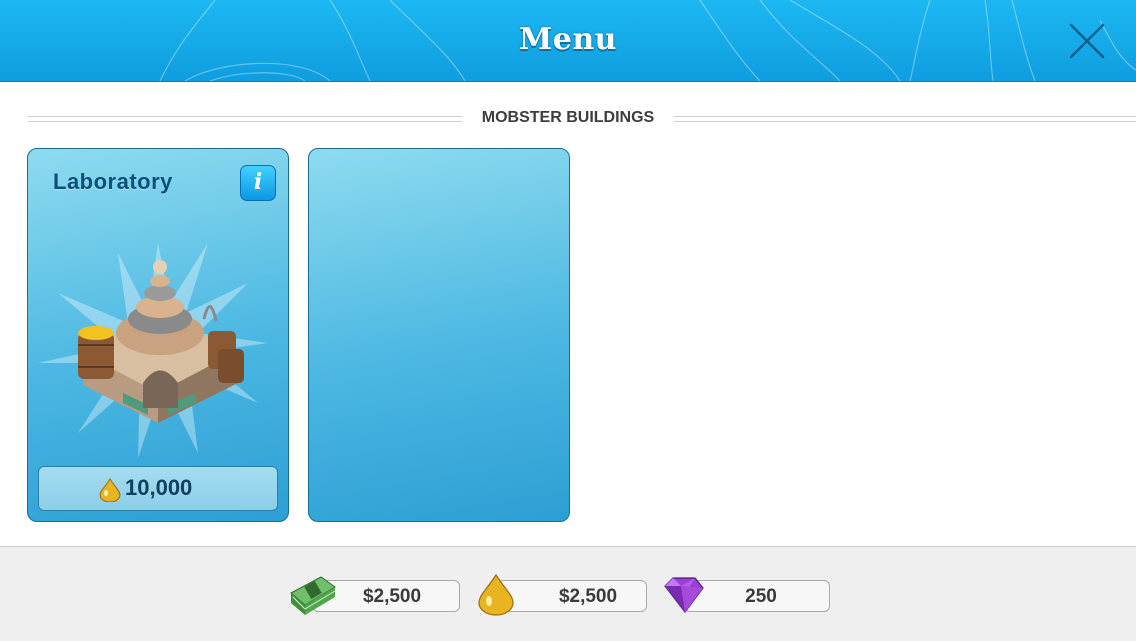  I want to click on oil-value: $2,500, so click(588, 596).